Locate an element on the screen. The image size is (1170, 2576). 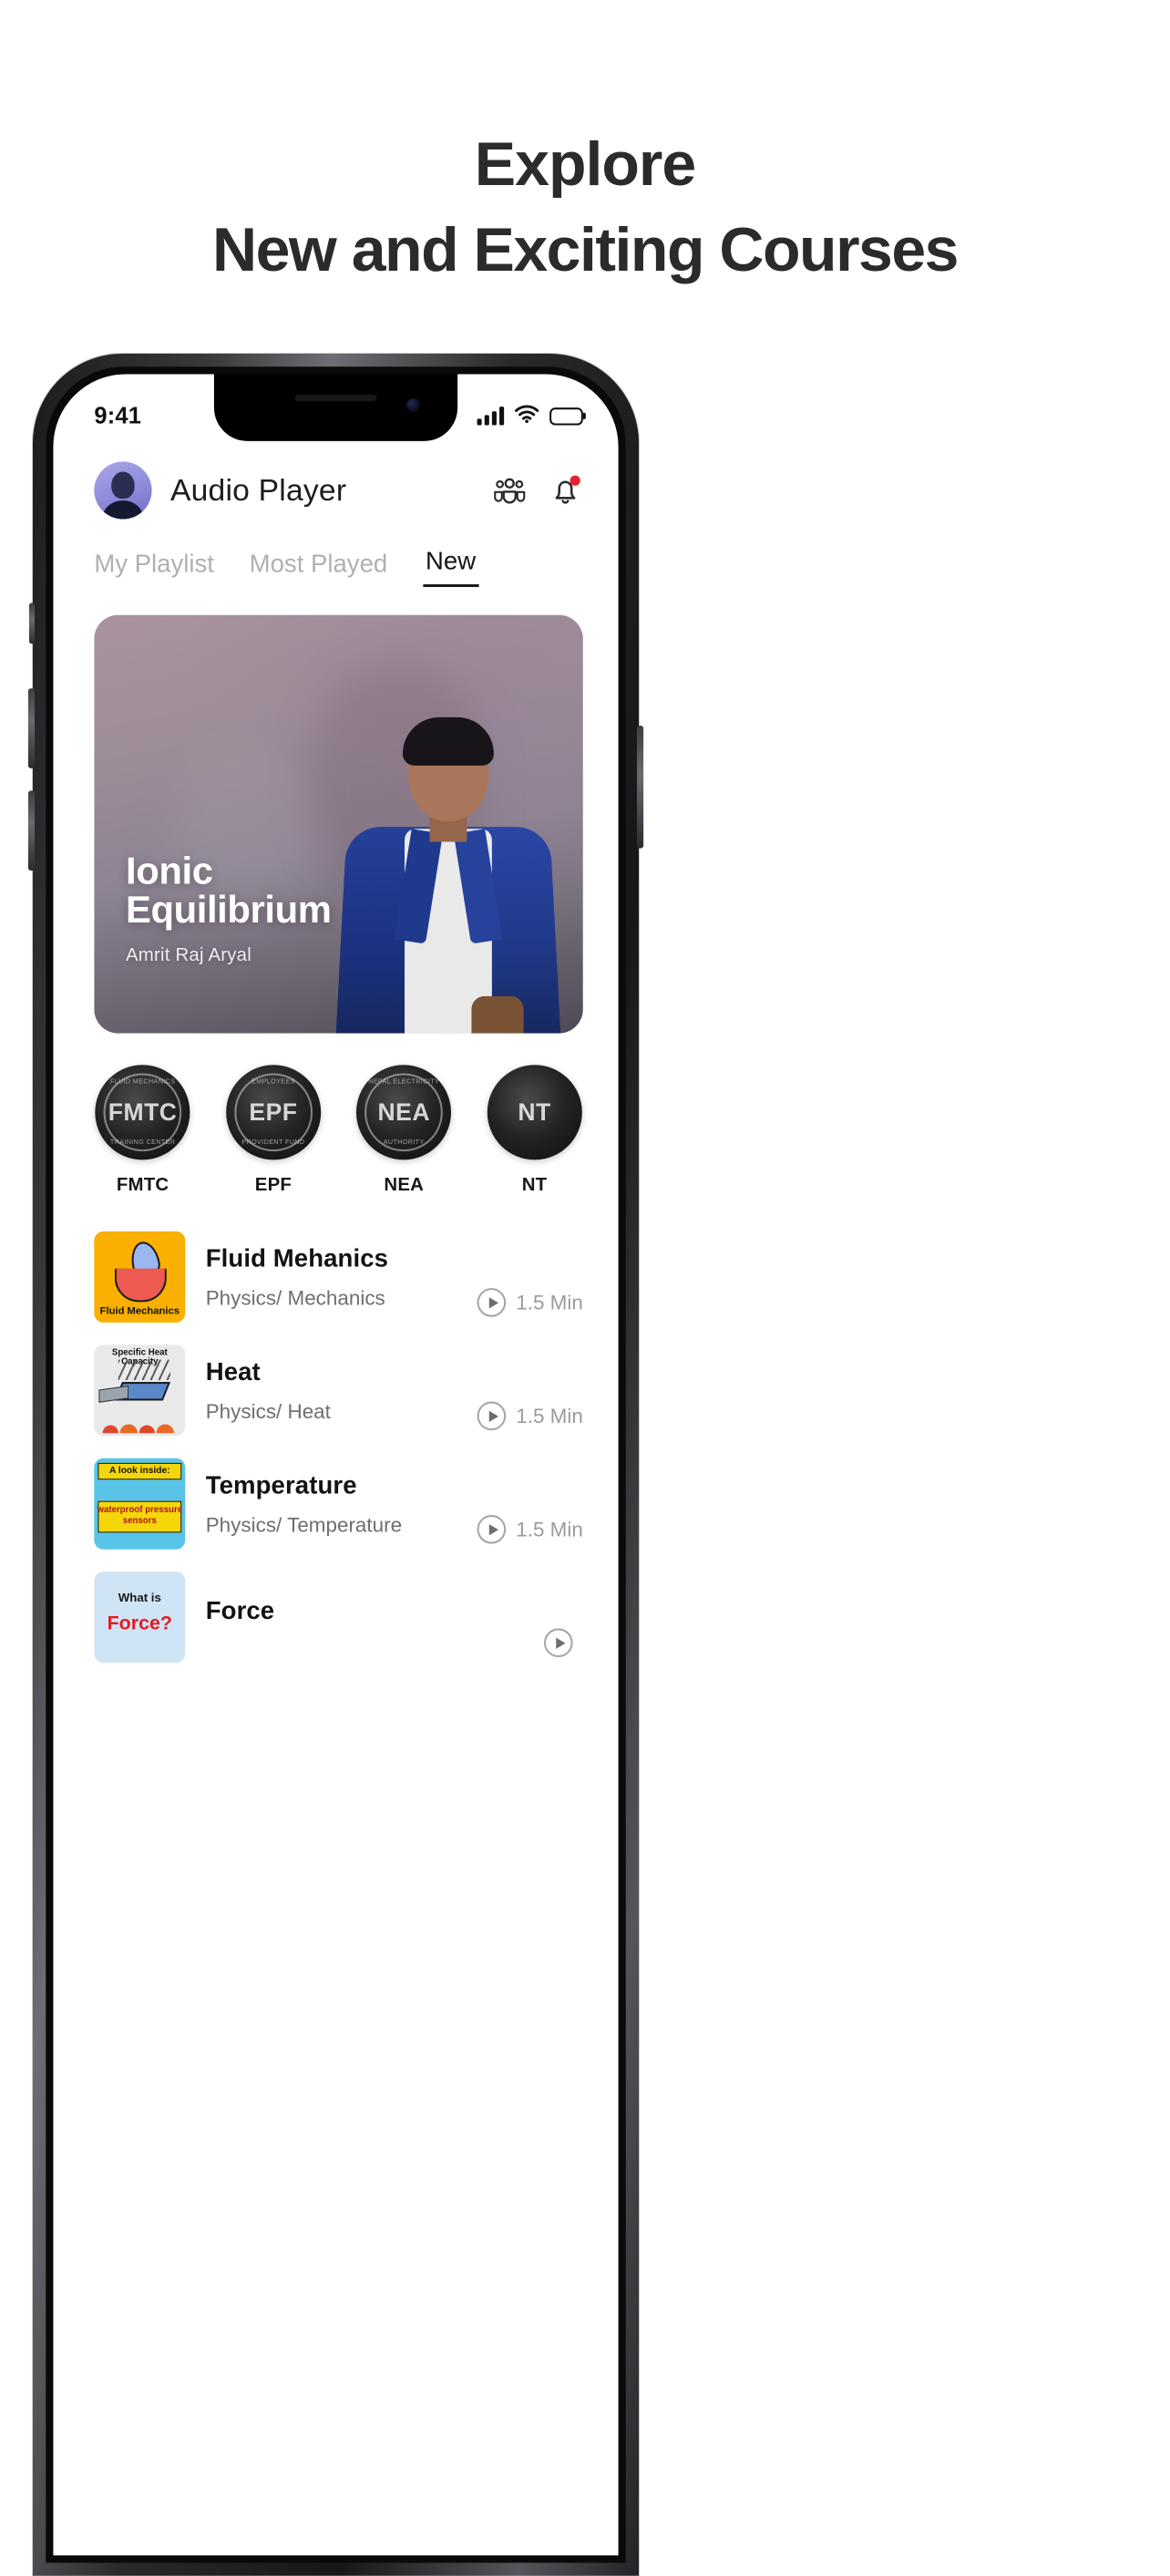
hero-title-line-1: Ionic is located at coordinates (169, 871).